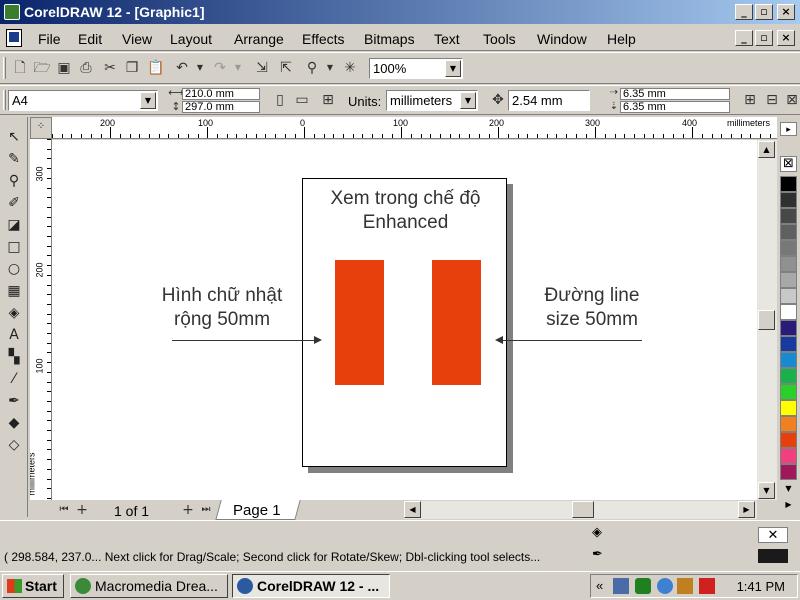  Describe the element at coordinates (14, 247) in the screenshot. I see `rectangle-tool-icon: □` at that location.